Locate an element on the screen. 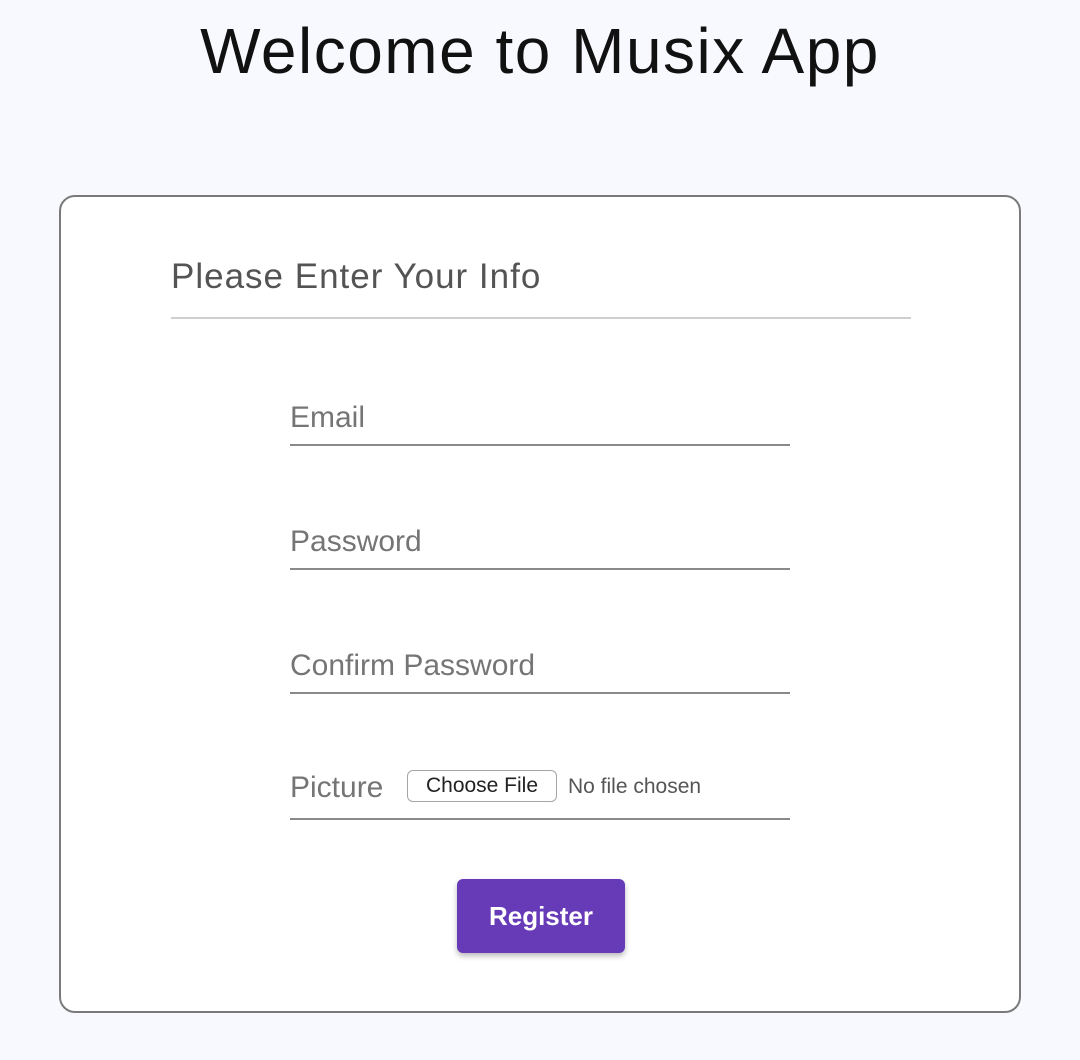  choose-file-button: Choose File is located at coordinates (482, 786).